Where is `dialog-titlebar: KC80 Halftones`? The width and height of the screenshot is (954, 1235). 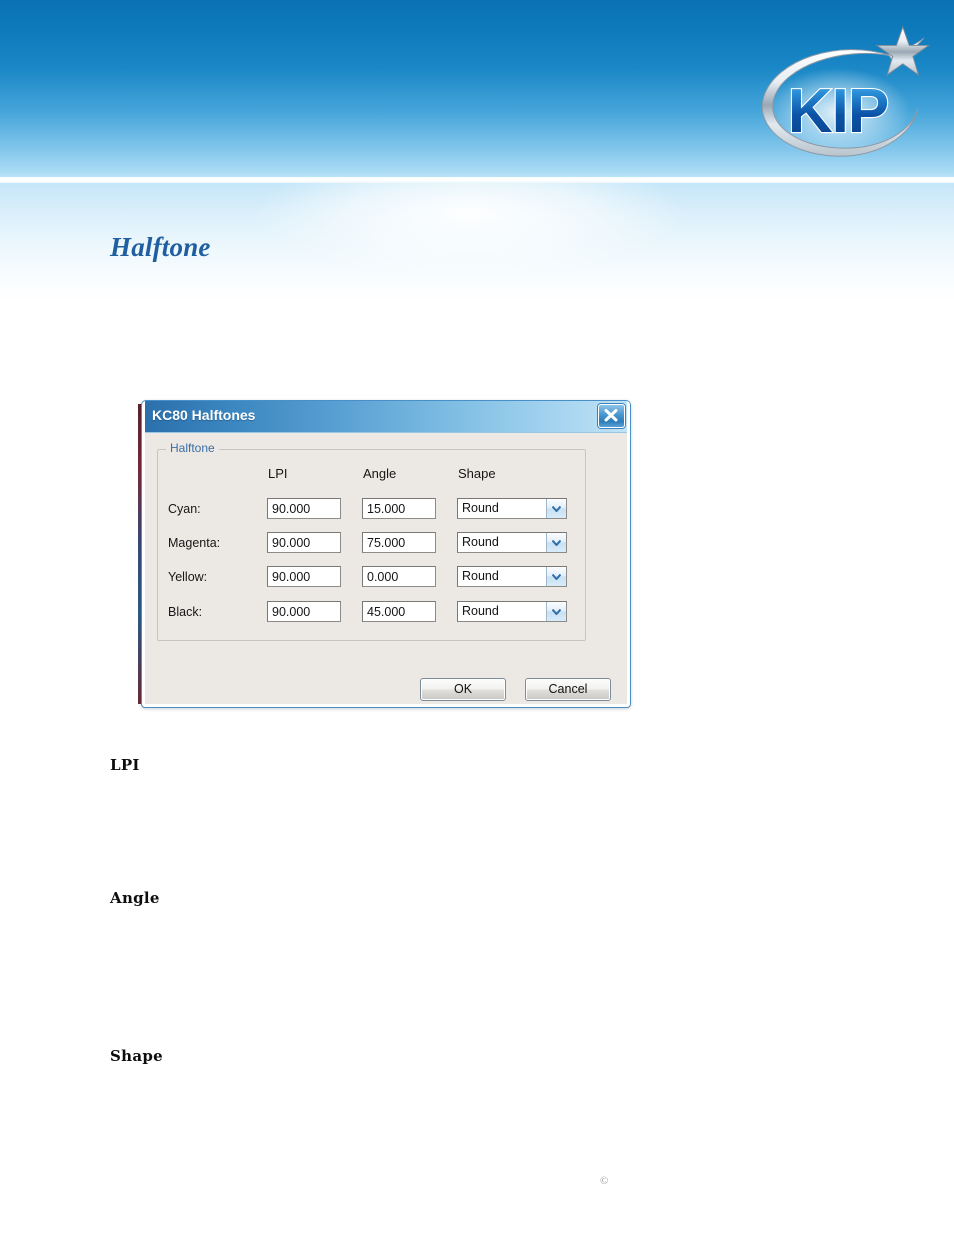 dialog-titlebar: KC80 Halftones is located at coordinates (386, 417).